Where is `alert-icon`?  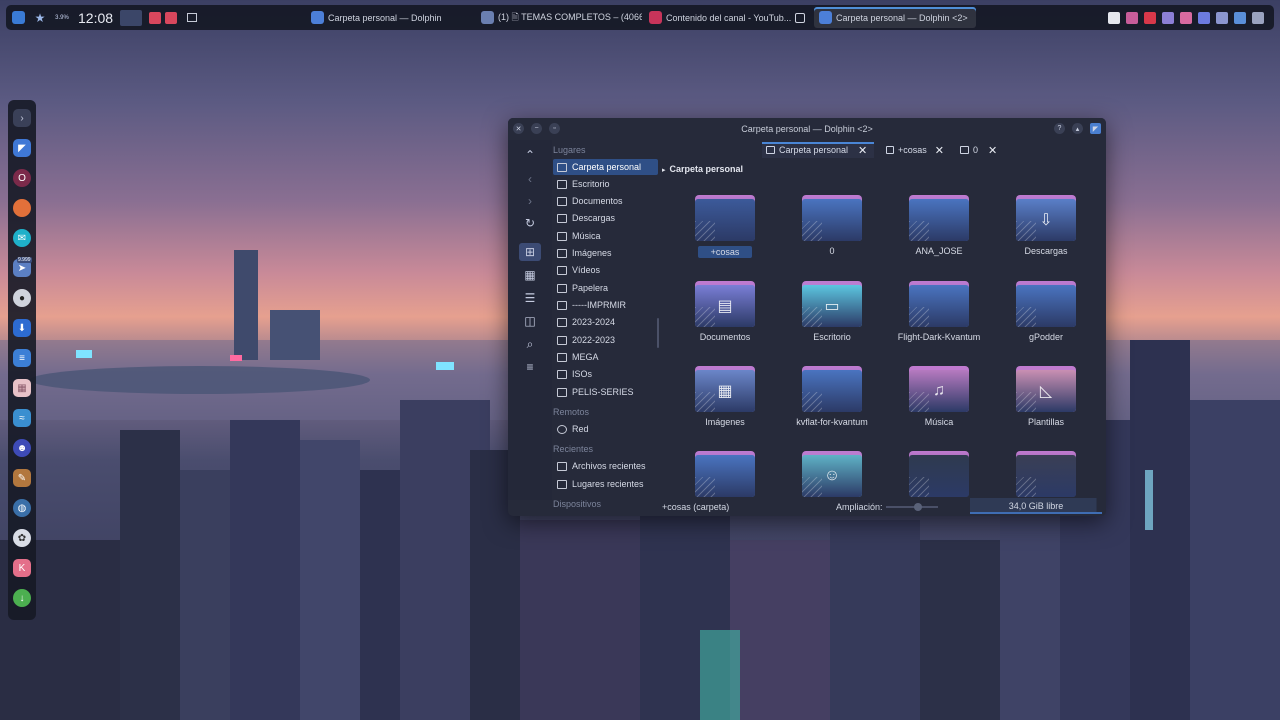
alert-icon is located at coordinates (171, 17).